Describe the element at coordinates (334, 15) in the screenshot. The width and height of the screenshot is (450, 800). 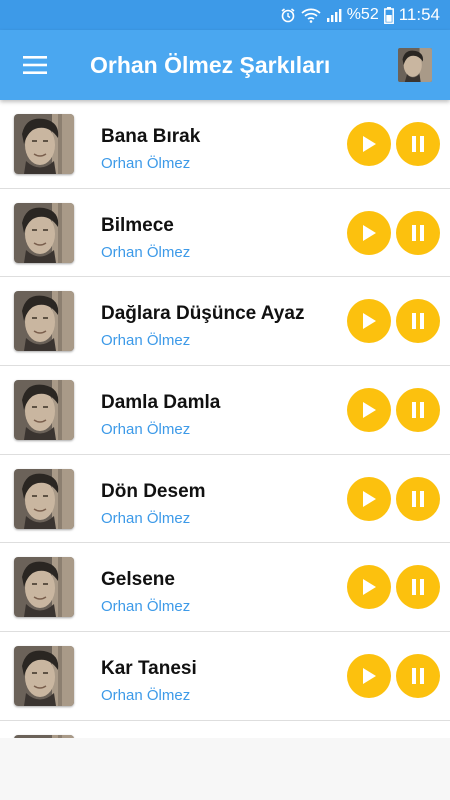
I see `signal-icon` at that location.